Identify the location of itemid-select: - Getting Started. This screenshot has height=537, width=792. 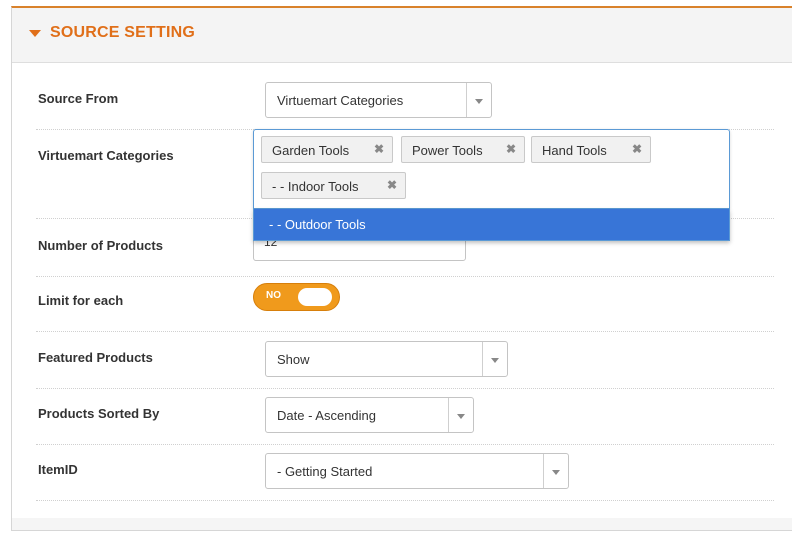
(417, 471).